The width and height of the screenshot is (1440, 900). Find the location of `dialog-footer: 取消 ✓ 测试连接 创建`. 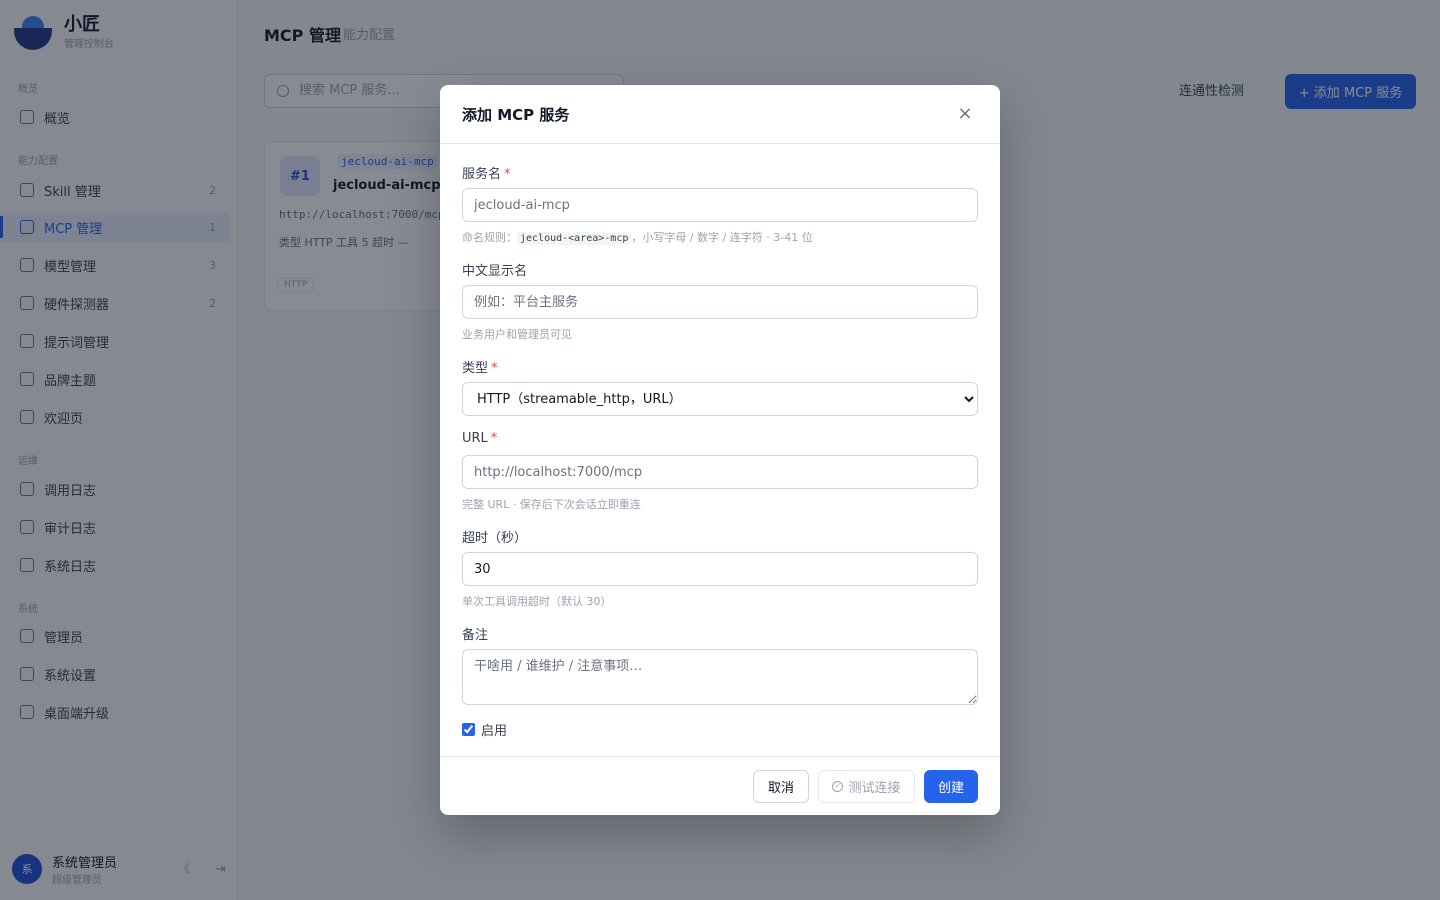

dialog-footer: 取消 ✓ 测试连接 创建 is located at coordinates (720, 785).